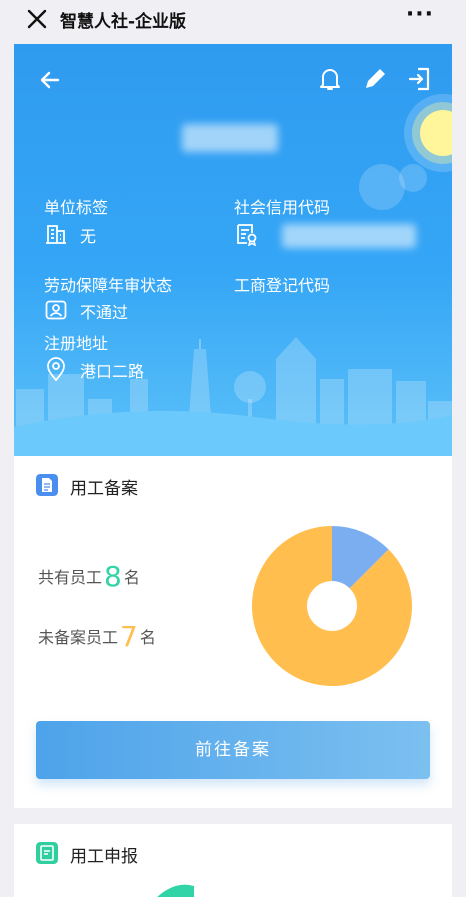  What do you see at coordinates (247, 235) in the screenshot?
I see `certificate-icon` at bounding box center [247, 235].